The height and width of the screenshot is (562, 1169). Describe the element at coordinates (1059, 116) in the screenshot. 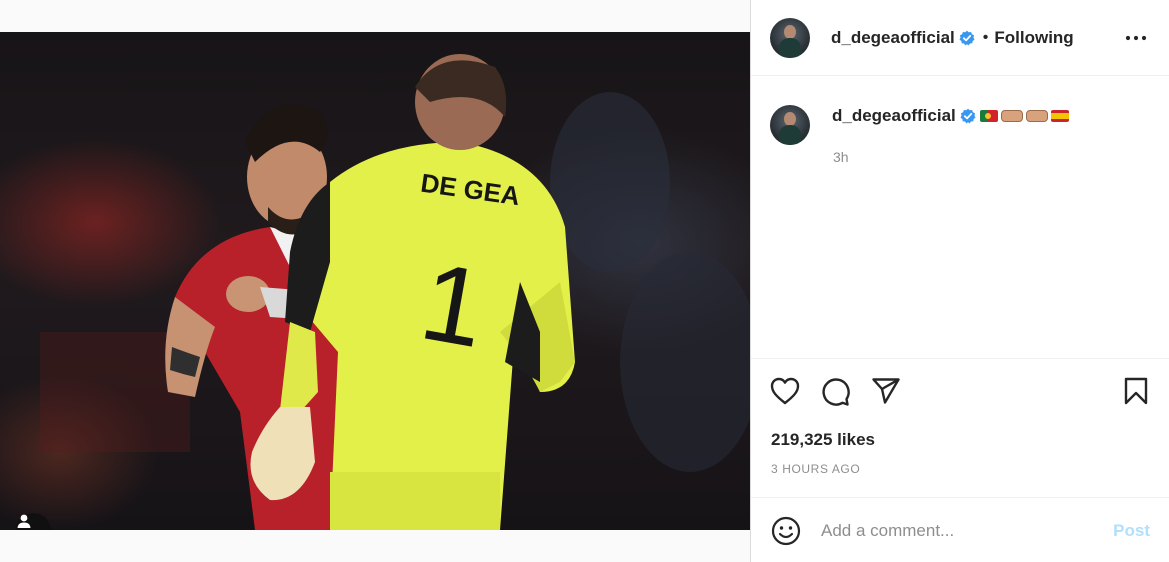

I see `spain-flag-icon` at that location.